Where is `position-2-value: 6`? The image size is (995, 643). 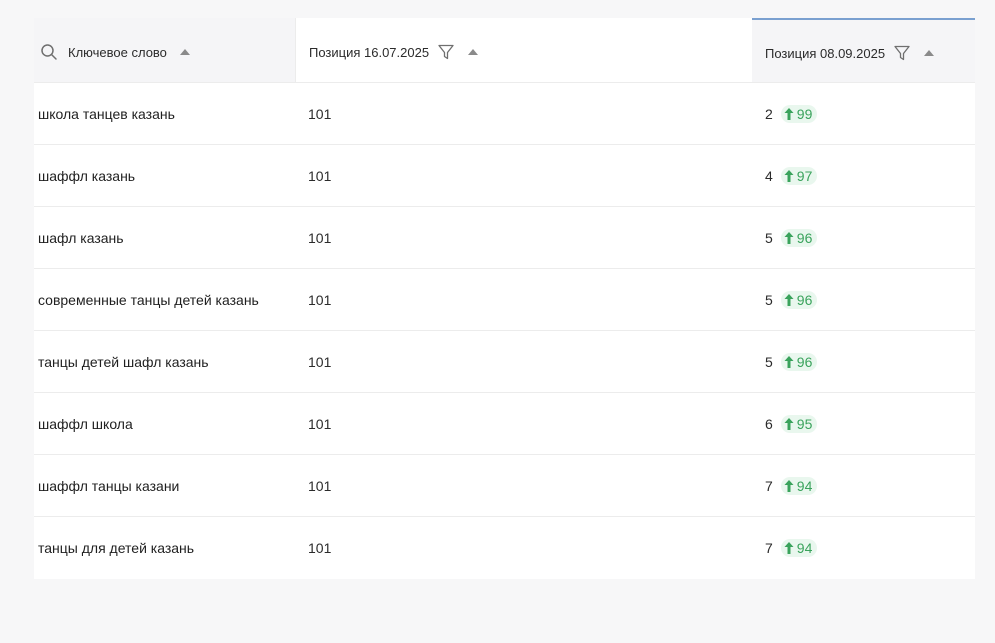 position-2-value: 6 is located at coordinates (769, 423).